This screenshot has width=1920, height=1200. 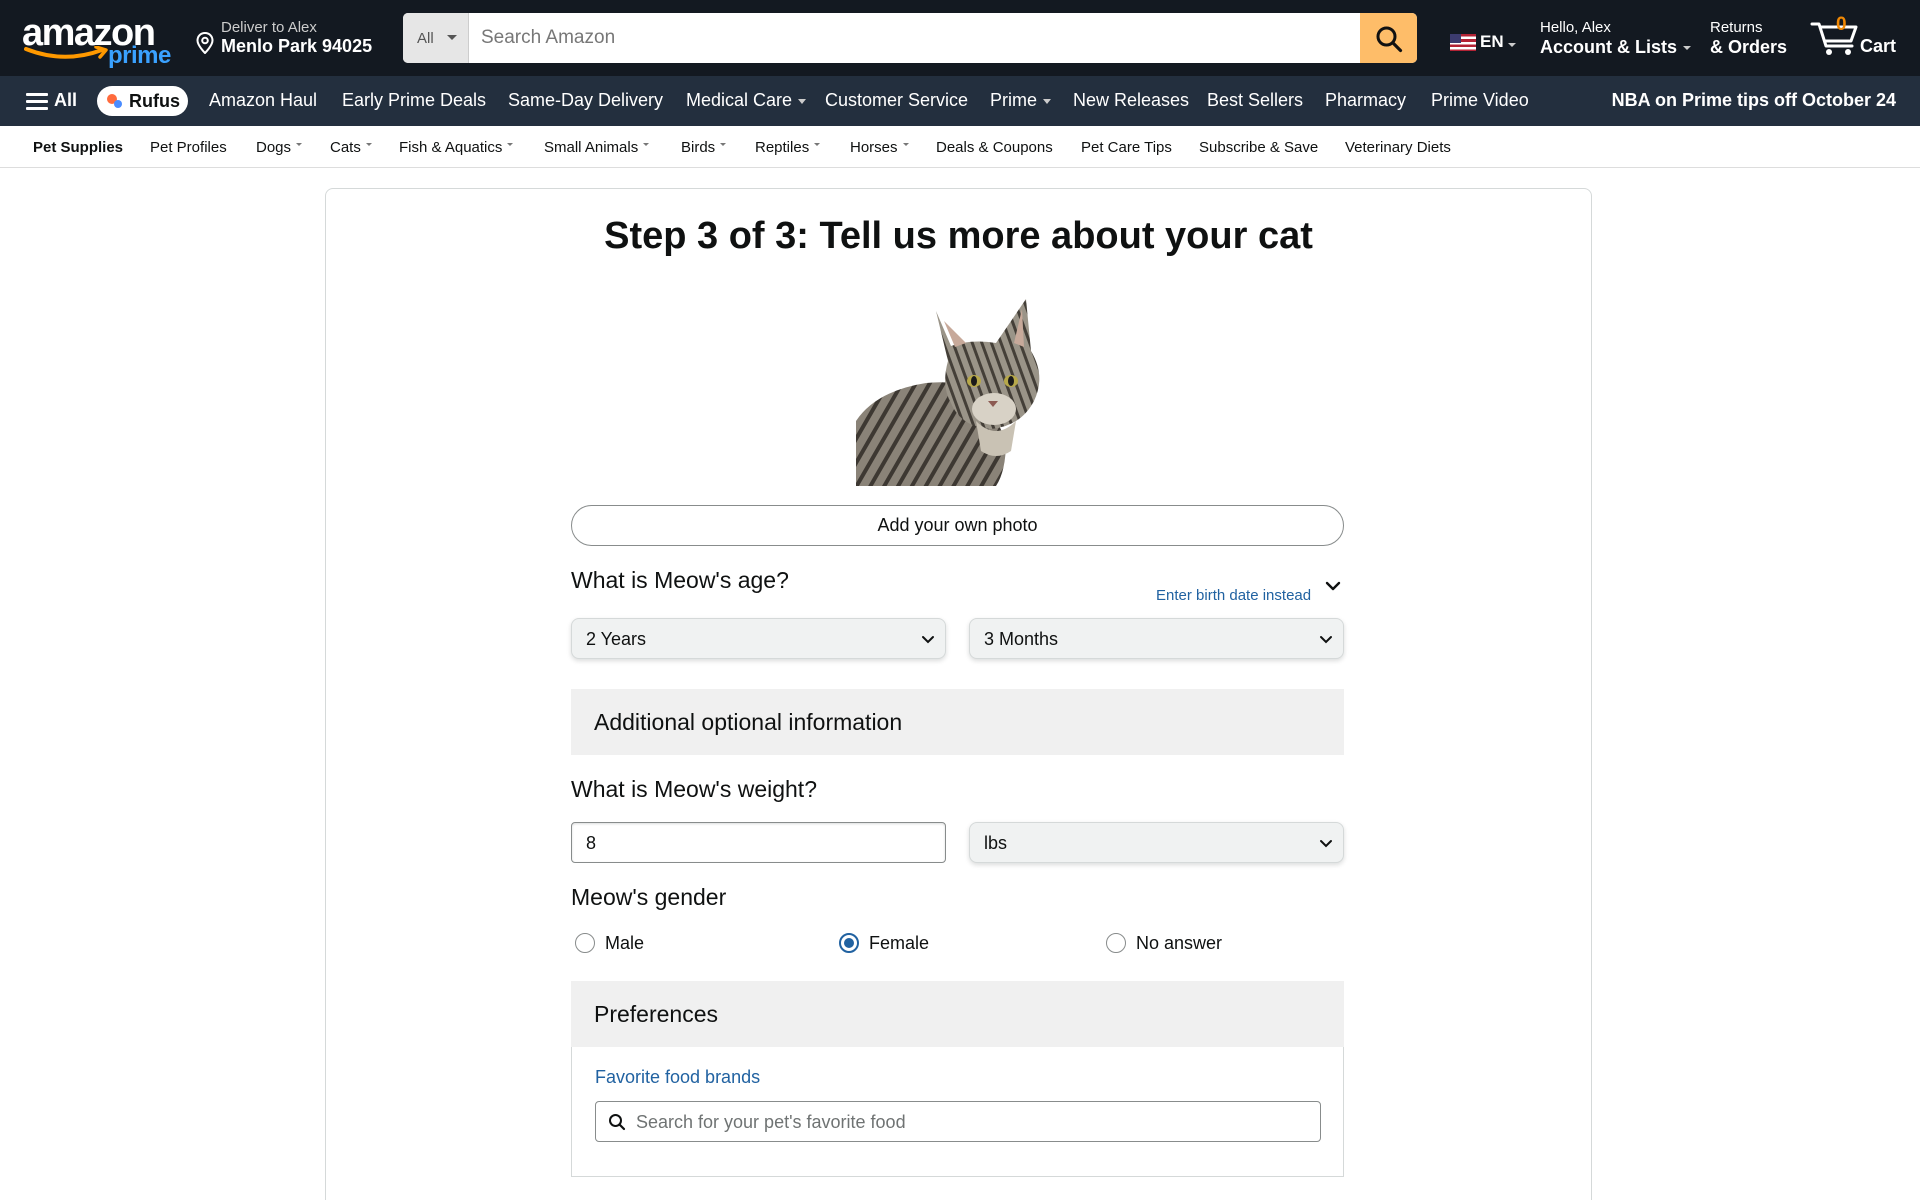 What do you see at coordinates (1463, 42) in the screenshot?
I see `us-flag-icon` at bounding box center [1463, 42].